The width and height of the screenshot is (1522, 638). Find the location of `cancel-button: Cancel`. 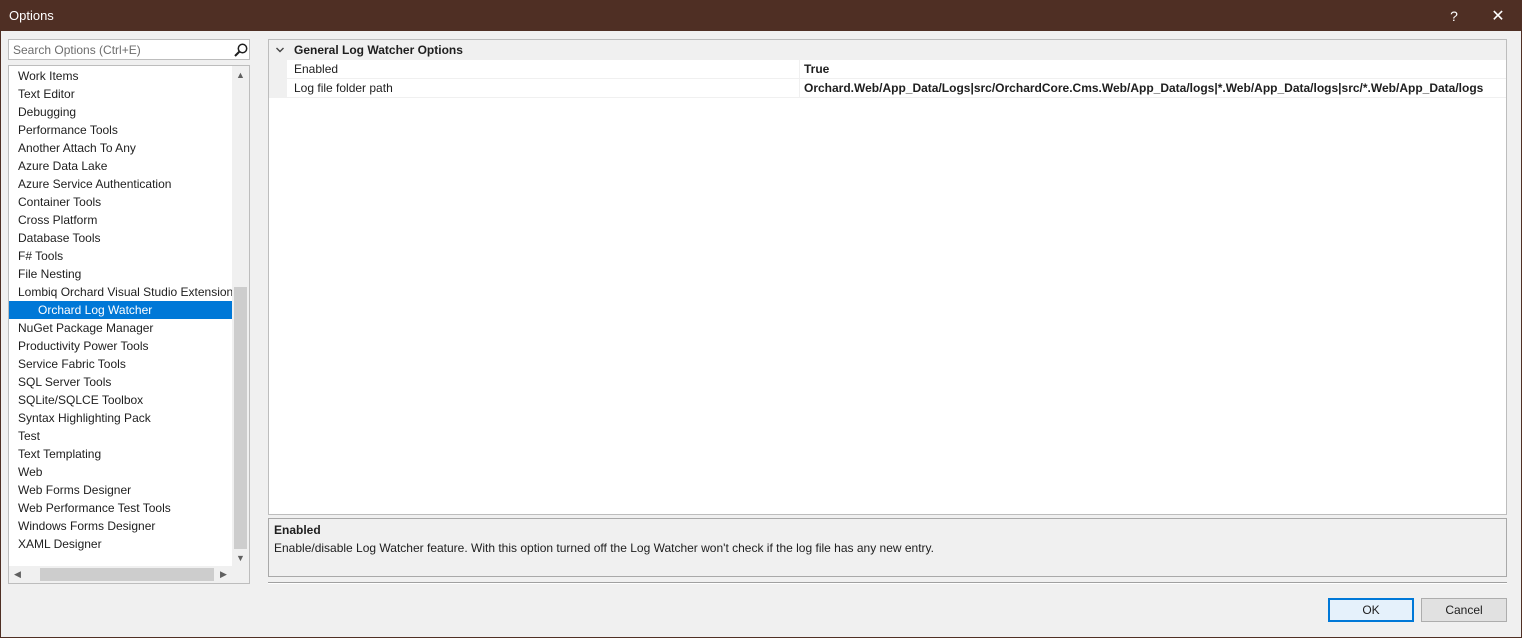

cancel-button: Cancel is located at coordinates (1464, 610).